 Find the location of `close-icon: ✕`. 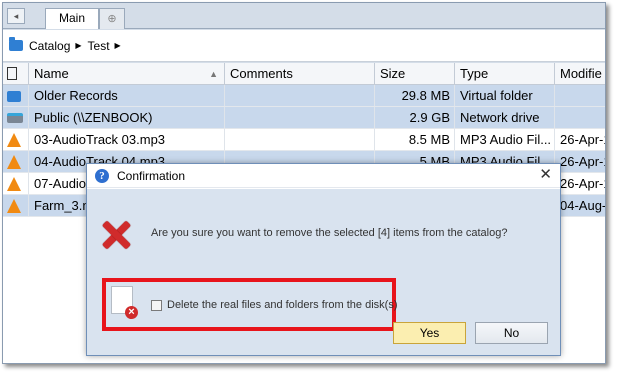

close-icon: ✕ is located at coordinates (545, 175).